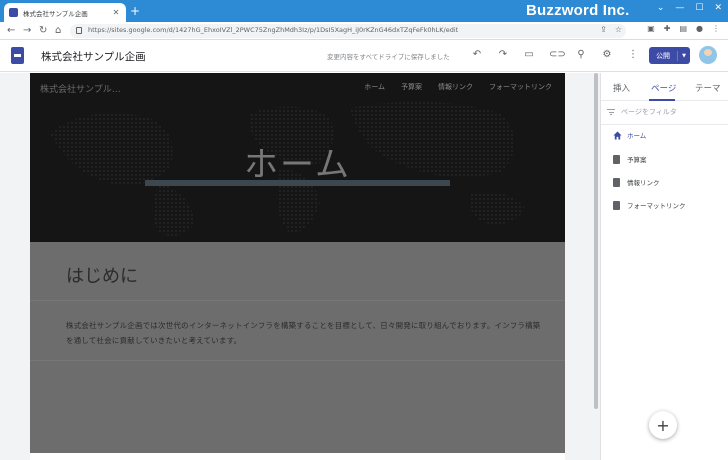  What do you see at coordinates (27, 30) in the screenshot?
I see `forward-icon: →` at bounding box center [27, 30].